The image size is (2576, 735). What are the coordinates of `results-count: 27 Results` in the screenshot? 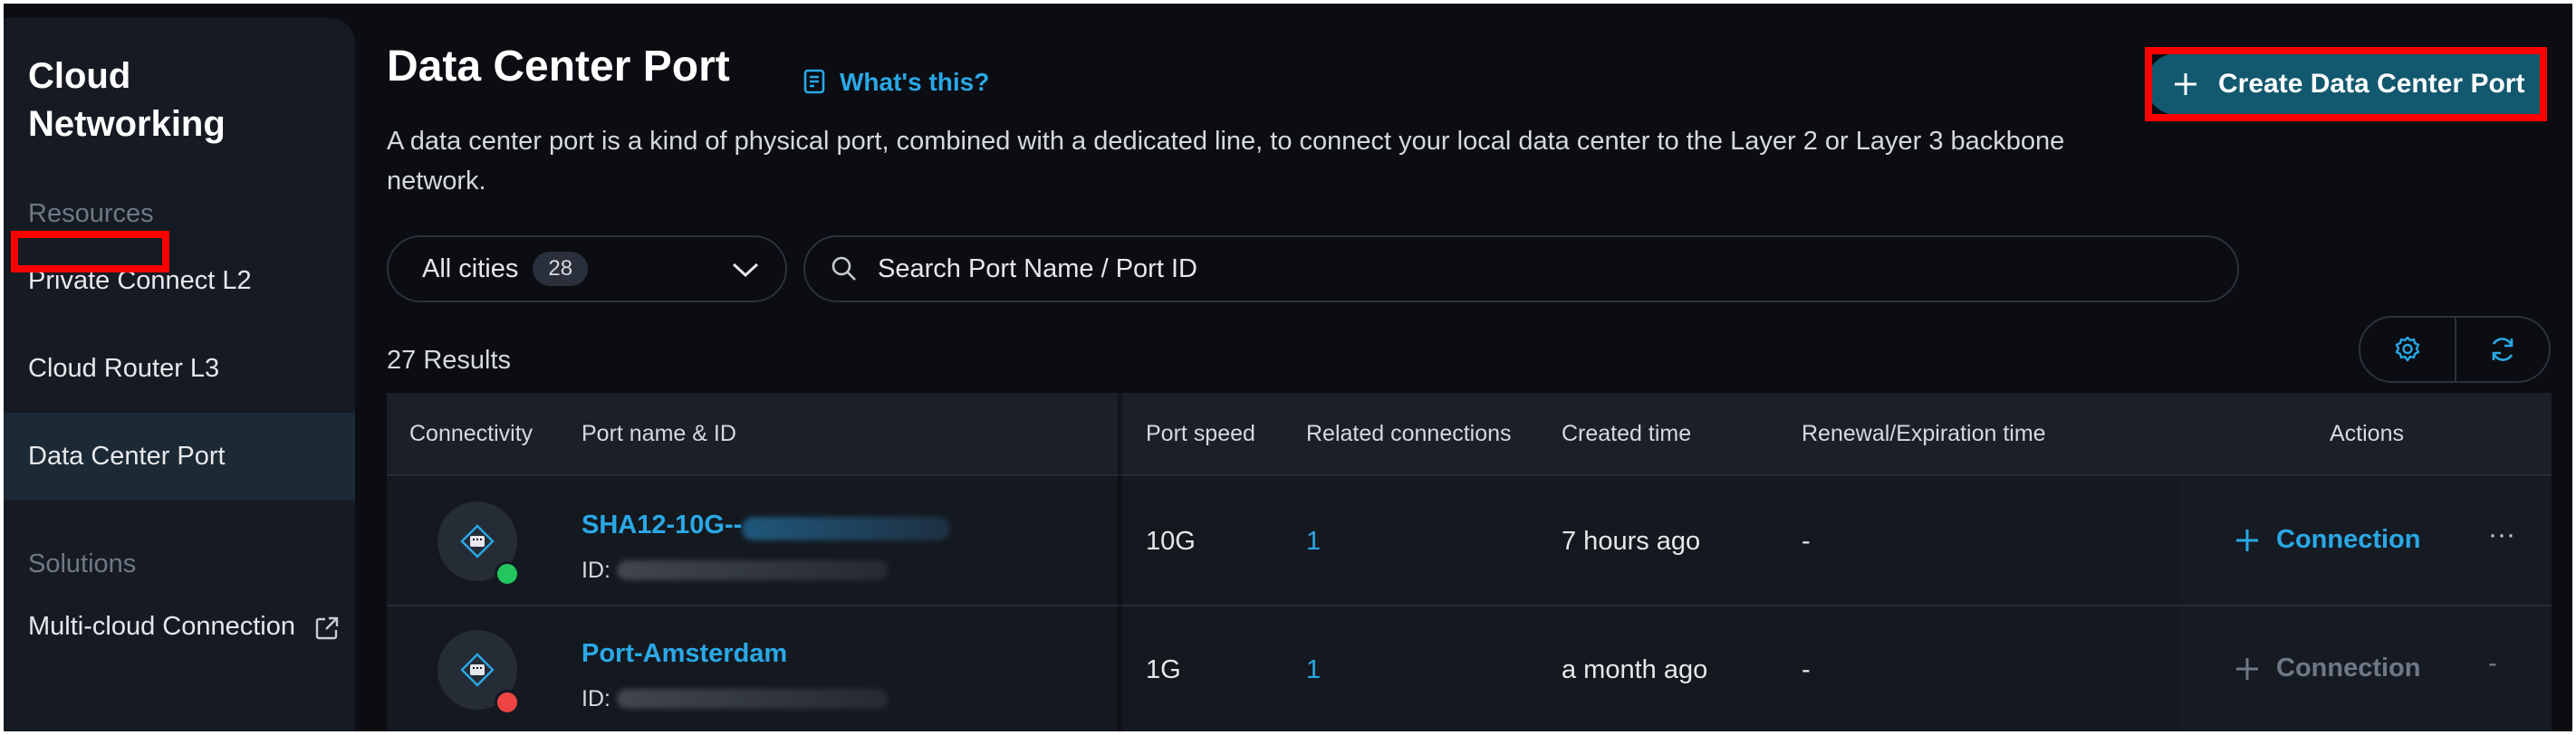 It's located at (449, 361).